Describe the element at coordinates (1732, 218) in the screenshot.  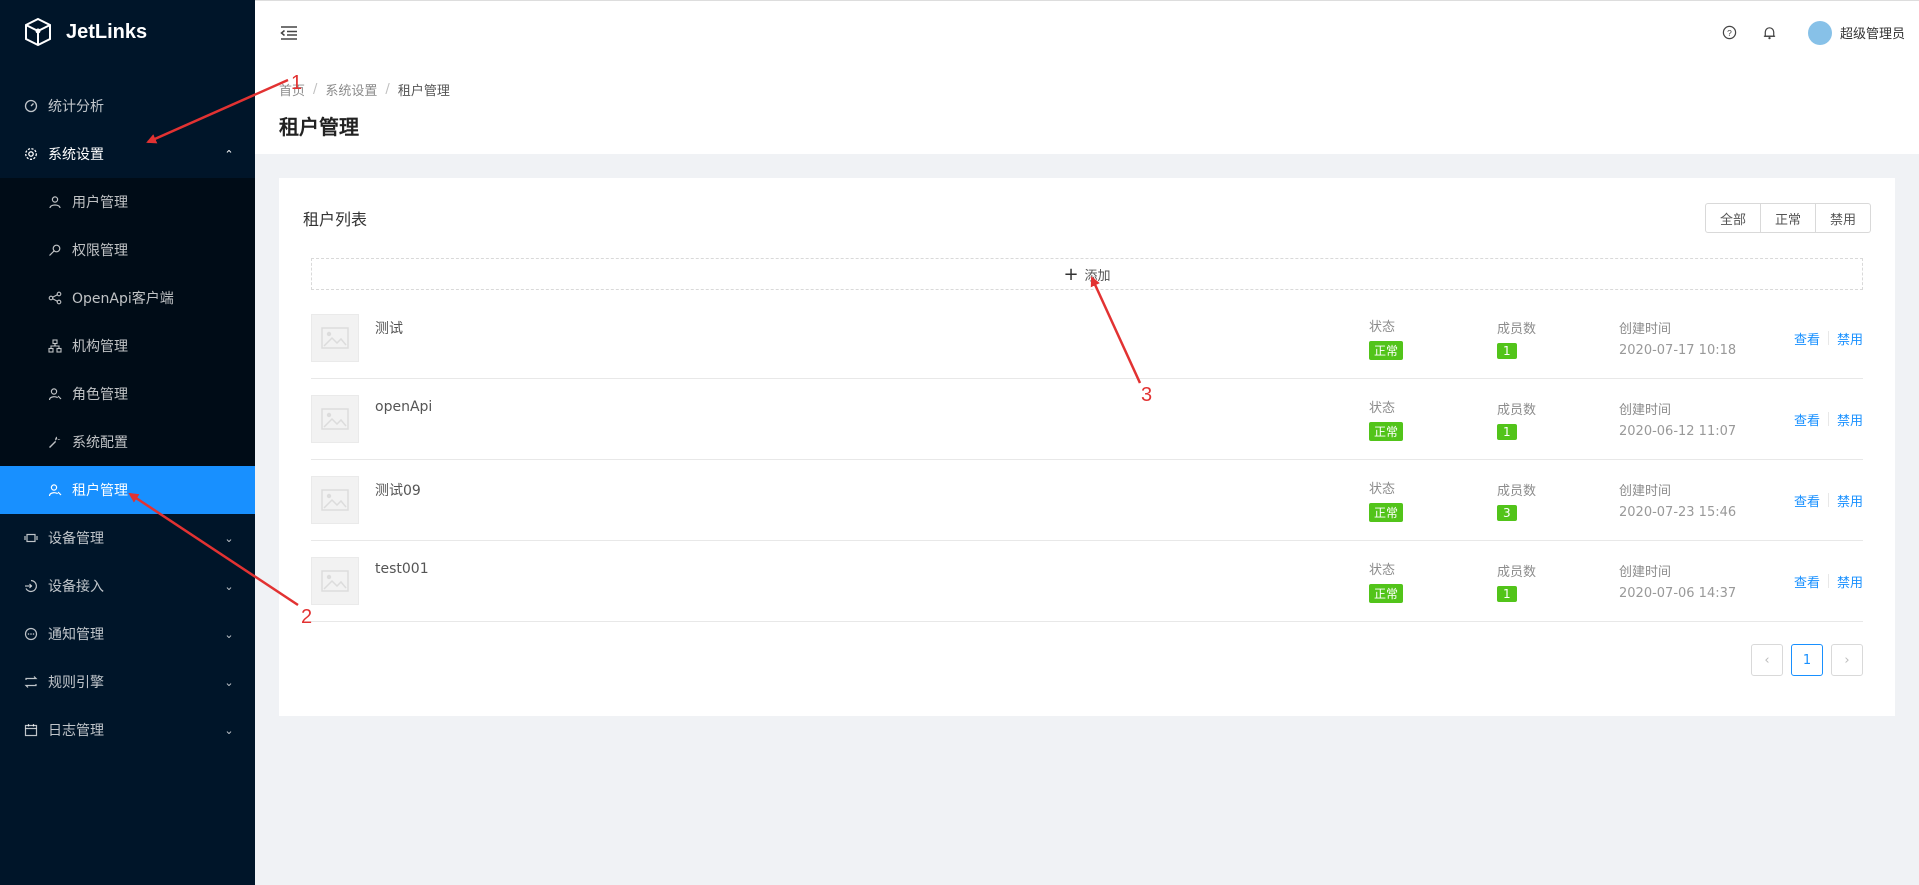
I see `filter-all-button: 全部` at that location.